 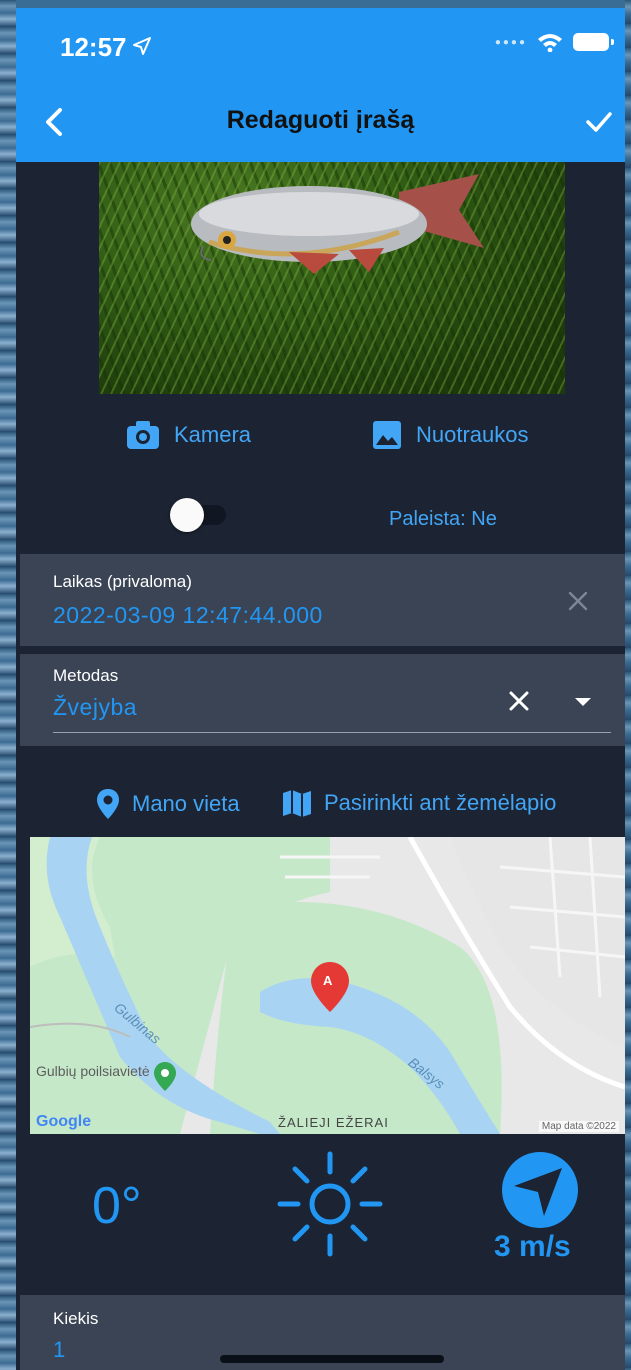 I want to click on map-marker-label: A, so click(x=328, y=980).